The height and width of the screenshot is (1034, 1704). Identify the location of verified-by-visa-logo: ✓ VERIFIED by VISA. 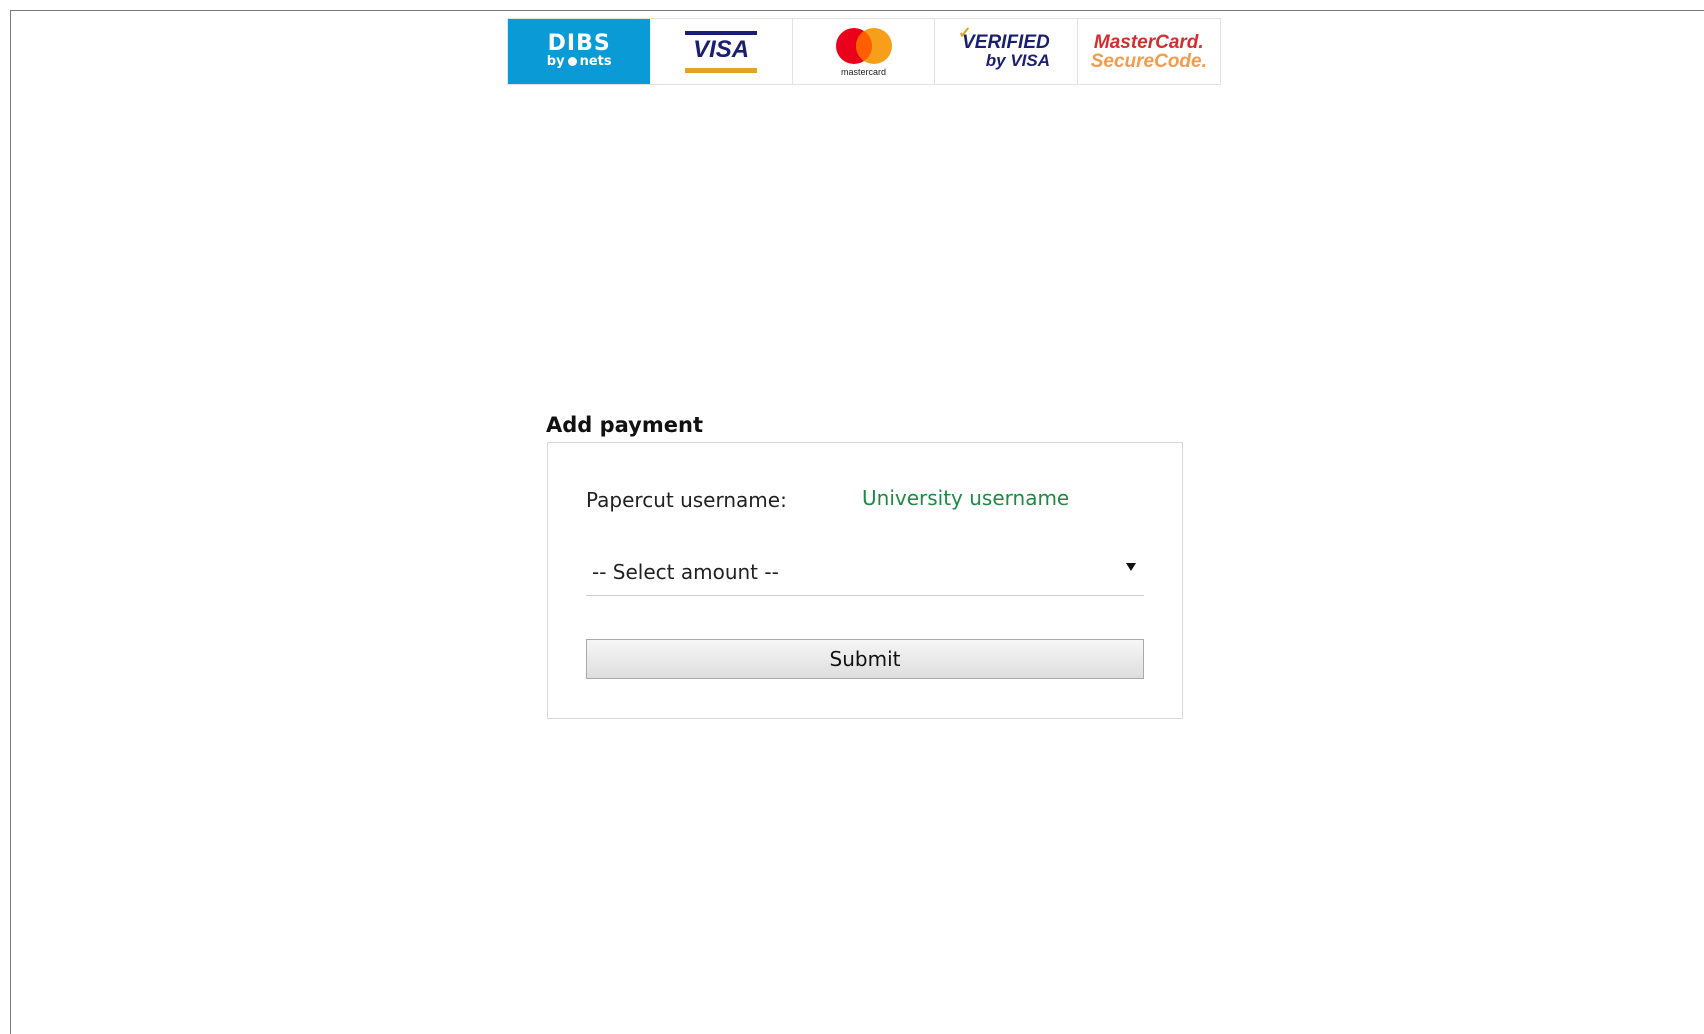
(1006, 51).